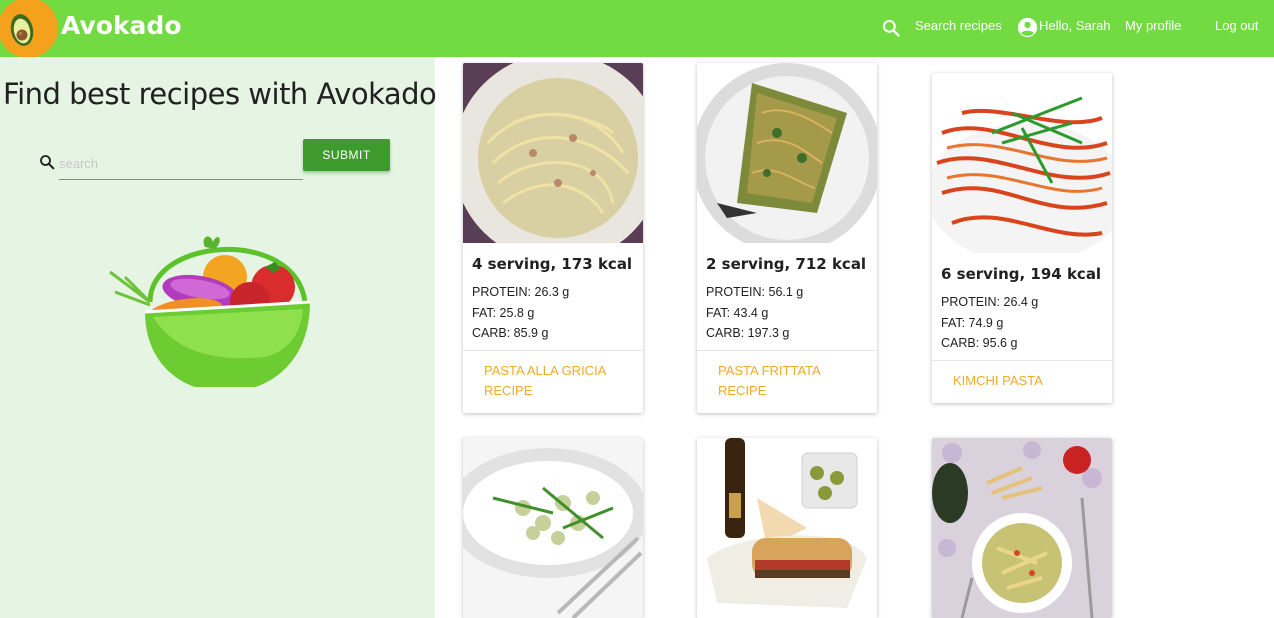 This screenshot has height=618, width=1274. What do you see at coordinates (786, 264) in the screenshot?
I see `recipe-summary: 2 serving, 712 kcal` at bounding box center [786, 264].